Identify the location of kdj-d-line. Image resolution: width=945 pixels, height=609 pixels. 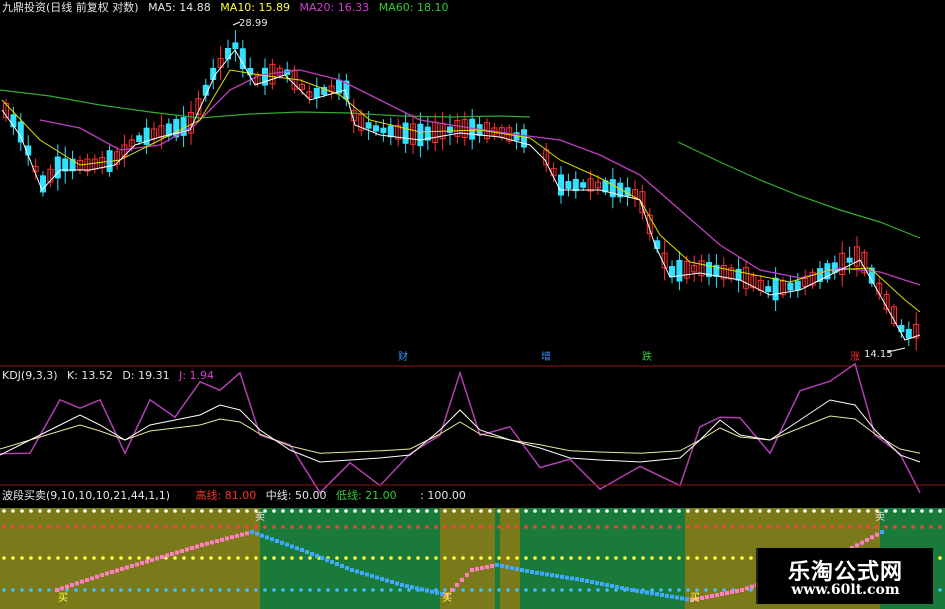
(460, 434).